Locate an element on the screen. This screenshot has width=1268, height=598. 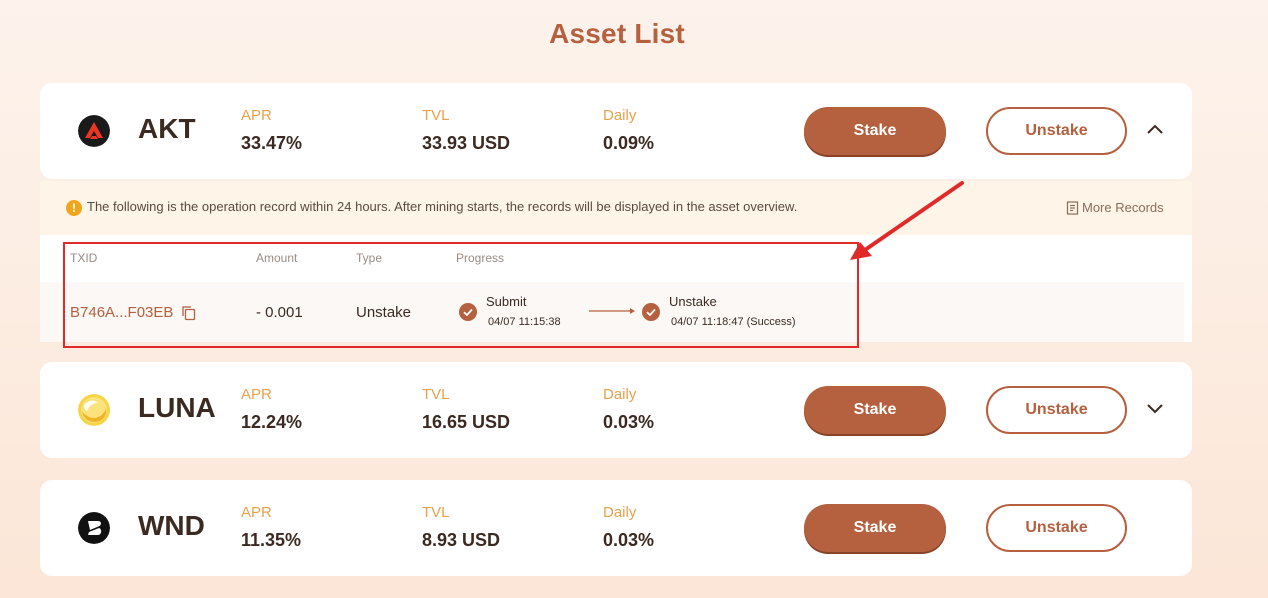
apr-value: 12.24% is located at coordinates (272, 422).